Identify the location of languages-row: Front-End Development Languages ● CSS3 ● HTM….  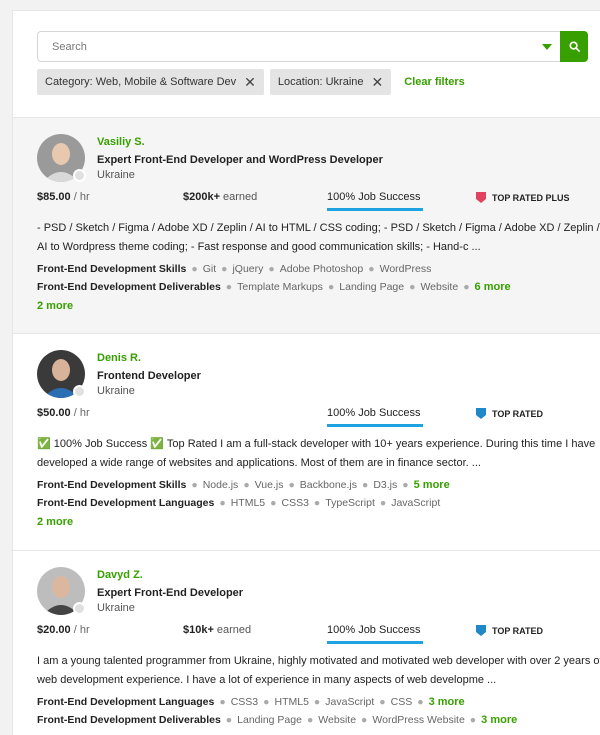
(251, 702).